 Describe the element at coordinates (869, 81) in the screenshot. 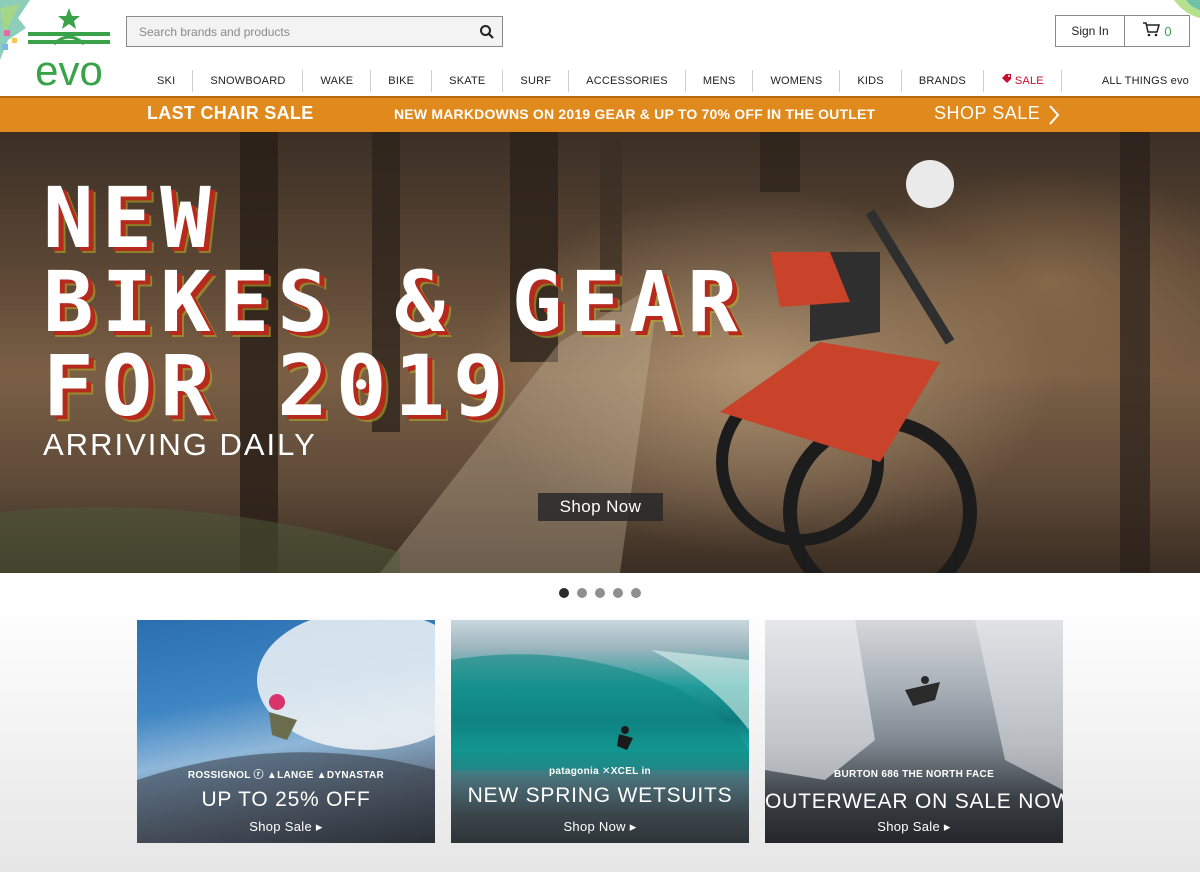

I see `nav-item-kids: KIDS` at that location.